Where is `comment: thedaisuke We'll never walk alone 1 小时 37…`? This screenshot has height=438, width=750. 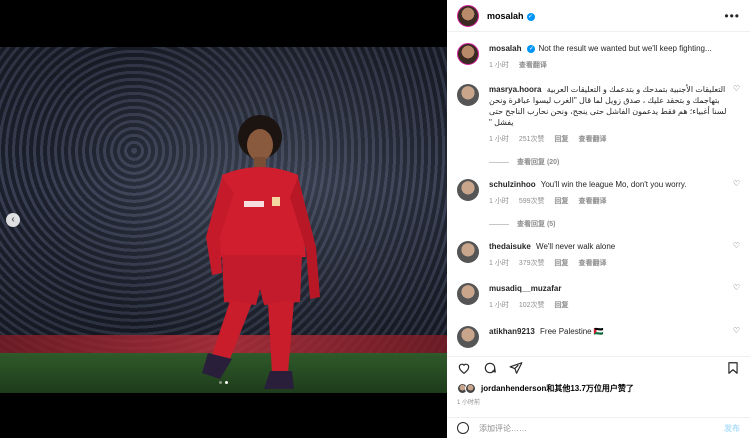
comment: thedaisuke We'll never walk alone 1 小时 37… is located at coordinates (598, 254).